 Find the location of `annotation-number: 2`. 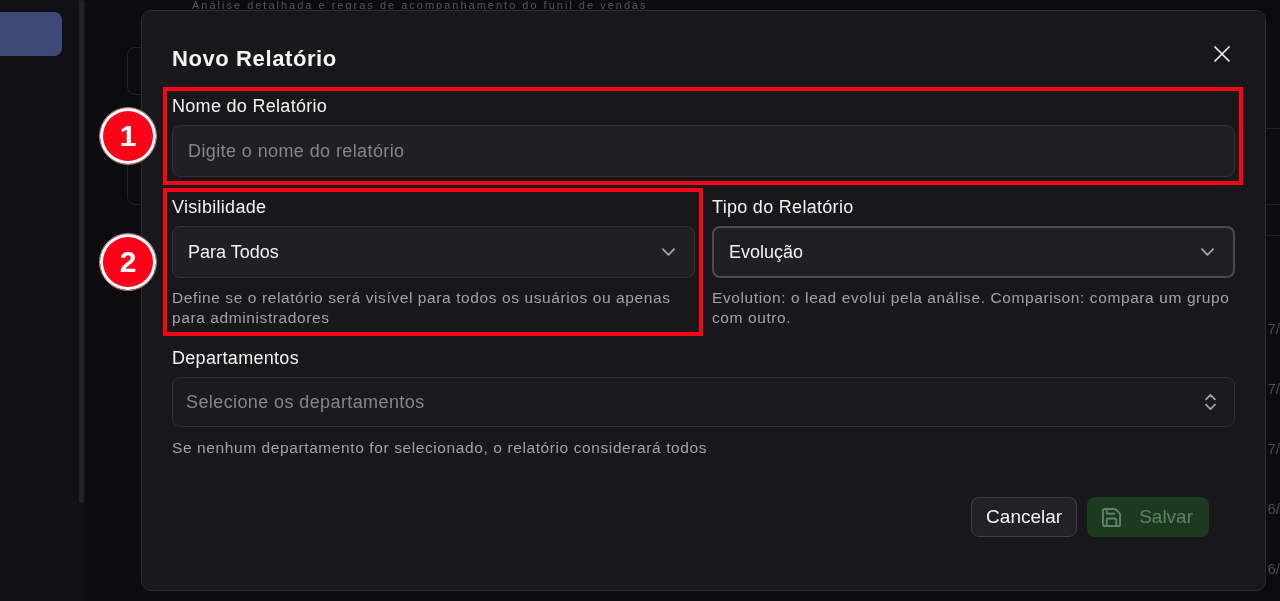

annotation-number: 2 is located at coordinates (128, 261).